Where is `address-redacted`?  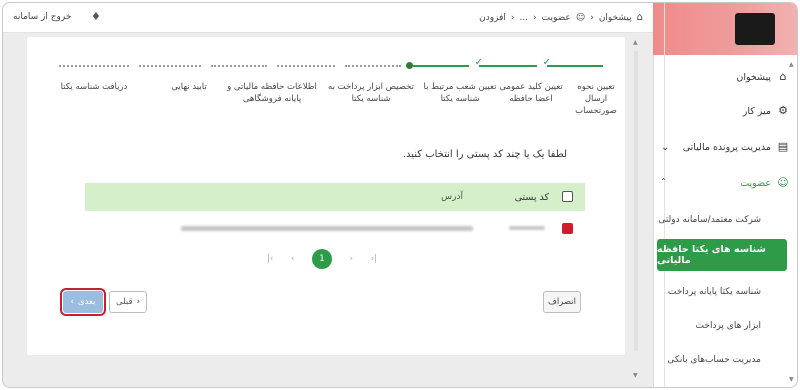
address-redacted is located at coordinates (327, 228).